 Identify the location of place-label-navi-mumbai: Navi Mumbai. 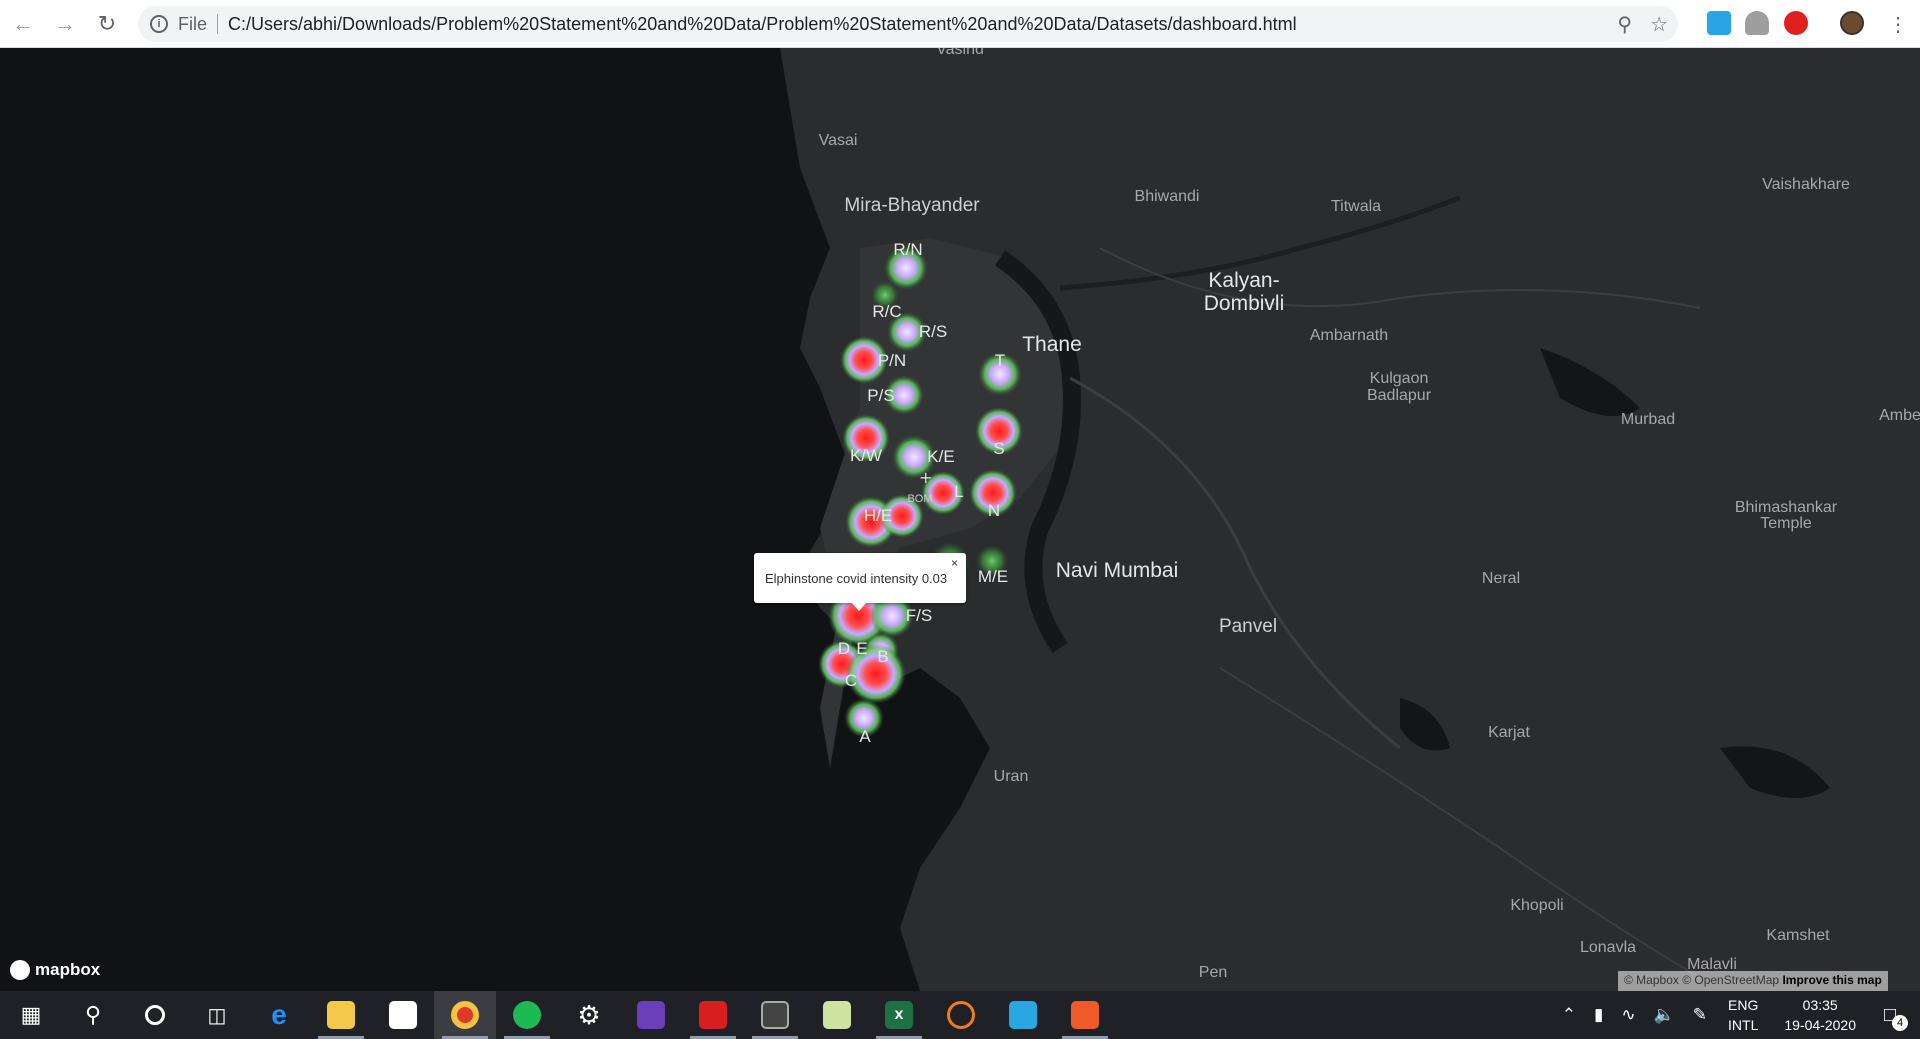
(1117, 570).